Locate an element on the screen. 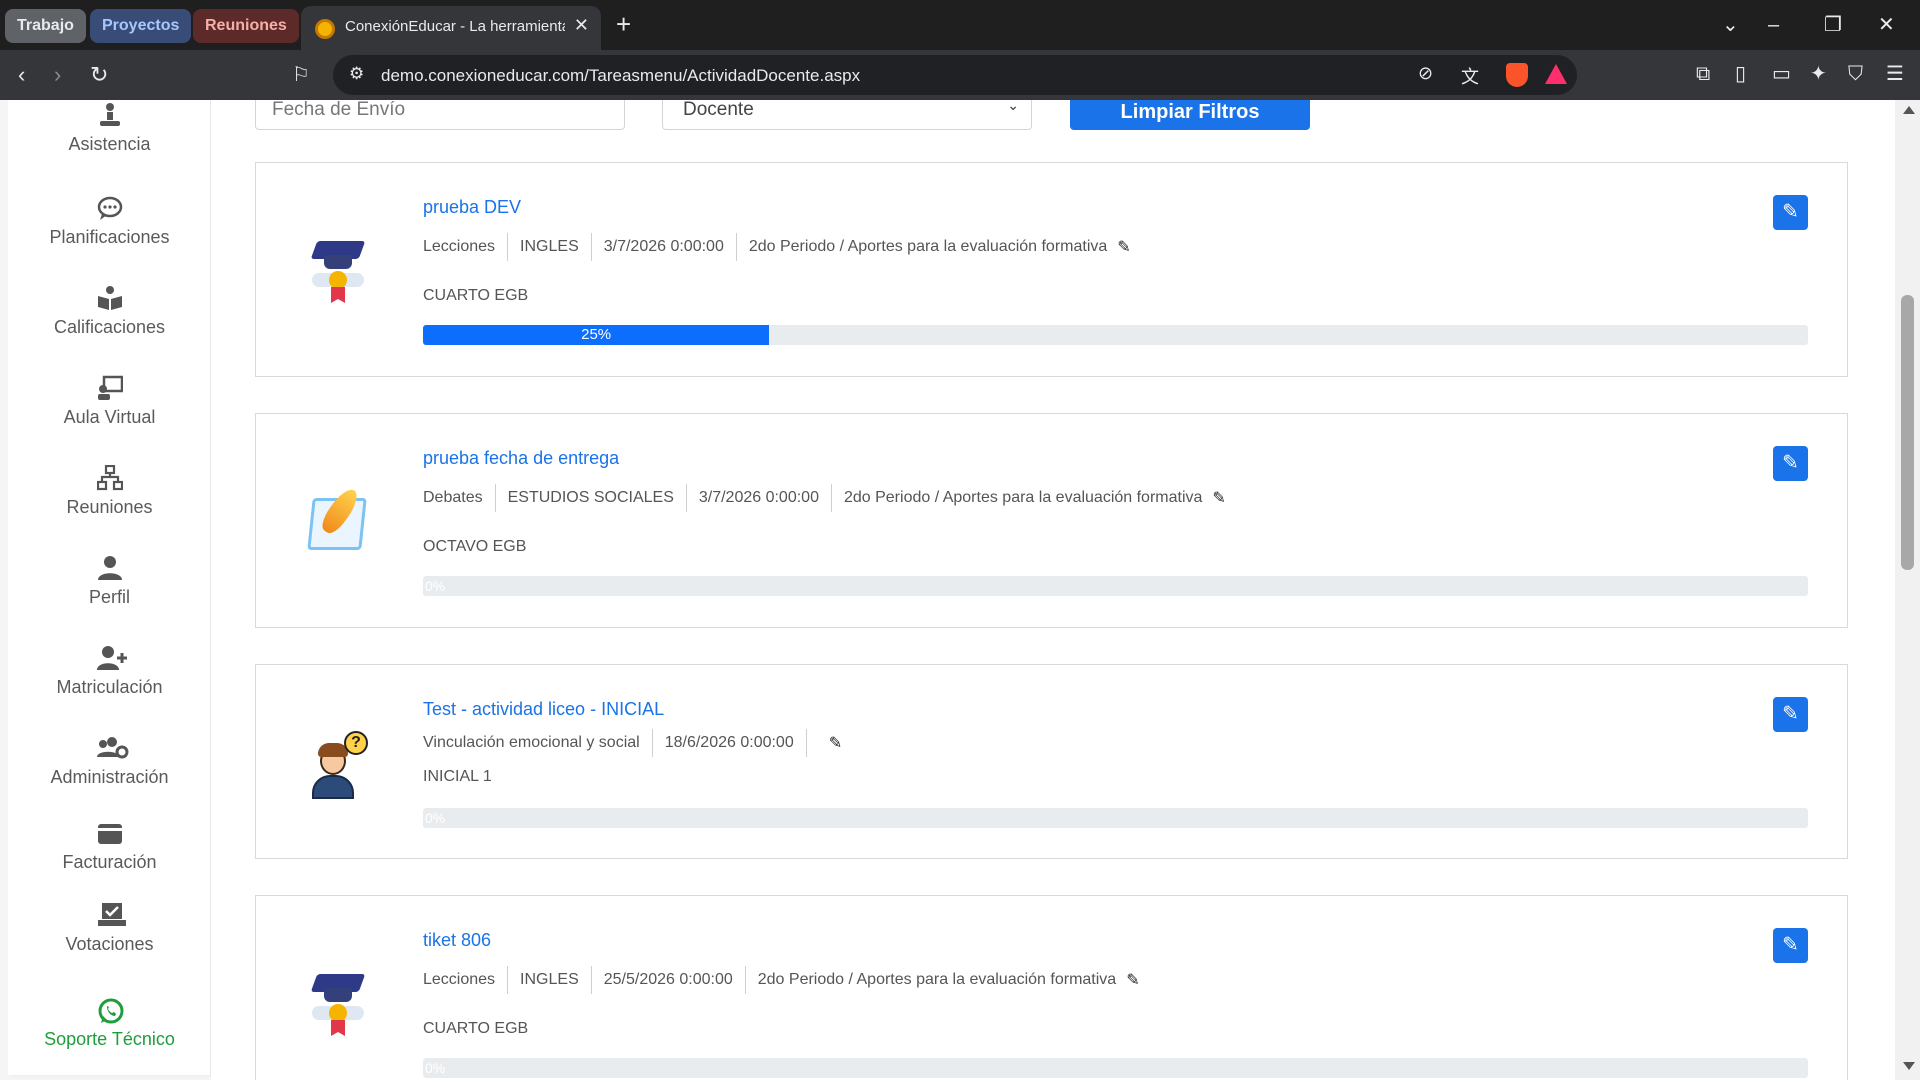 This screenshot has height=1080, width=1920. sidebar-item-label: Soporte Técnico is located at coordinates (109, 1039).